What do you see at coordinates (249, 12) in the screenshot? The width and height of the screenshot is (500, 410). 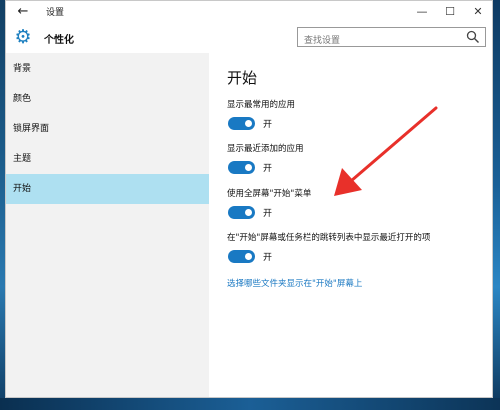 I see `title-bar: ← 设置 — ☐ ✕` at bounding box center [249, 12].